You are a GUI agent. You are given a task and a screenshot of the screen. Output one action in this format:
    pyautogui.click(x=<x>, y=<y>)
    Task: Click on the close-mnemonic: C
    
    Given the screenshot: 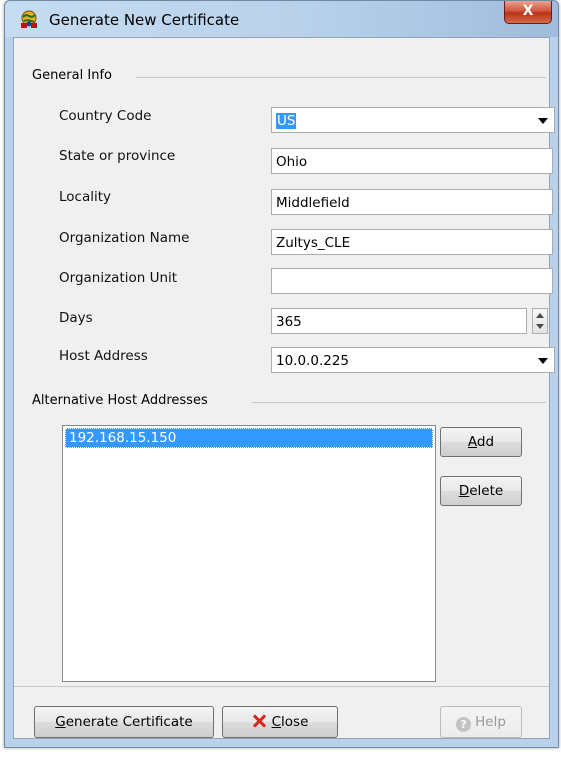 What is the action you would take?
    pyautogui.click(x=276, y=722)
    